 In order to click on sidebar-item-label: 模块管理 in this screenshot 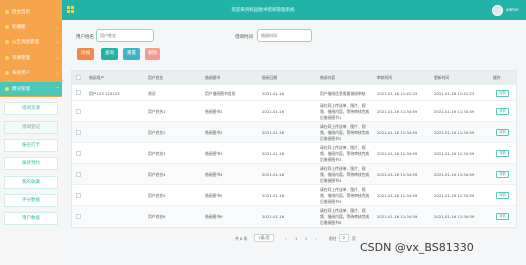, I will do `click(21, 89)`.